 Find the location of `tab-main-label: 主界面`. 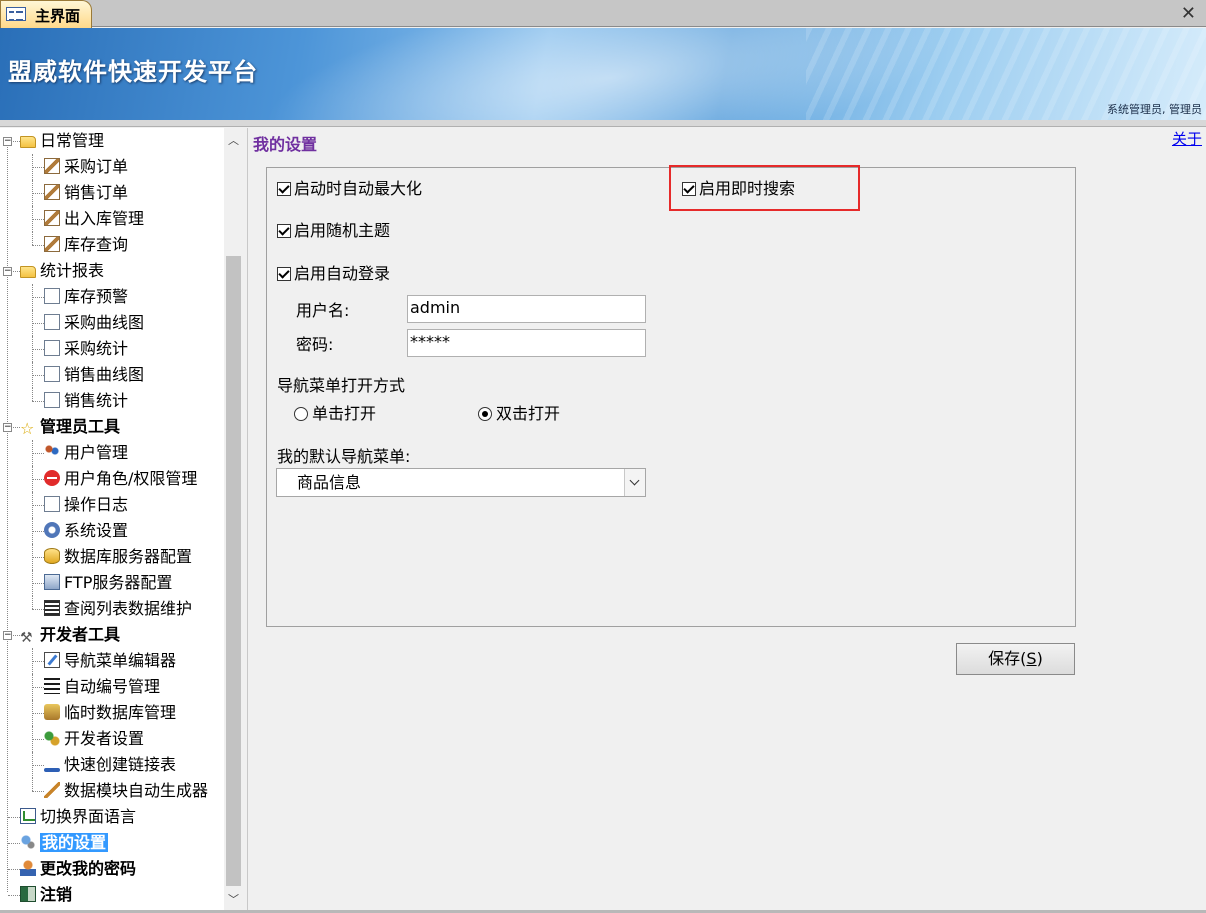

tab-main-label: 主界面 is located at coordinates (58, 16).